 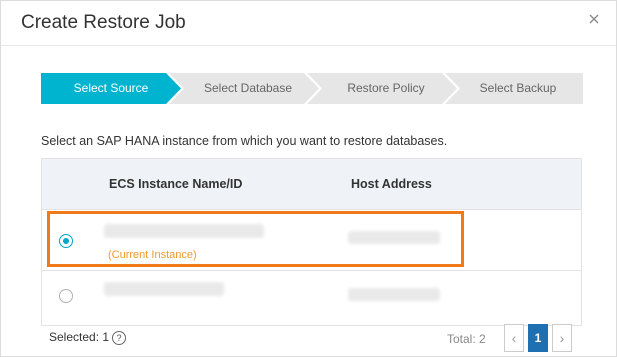 What do you see at coordinates (119, 337) in the screenshot?
I see `help-icon: ?` at bounding box center [119, 337].